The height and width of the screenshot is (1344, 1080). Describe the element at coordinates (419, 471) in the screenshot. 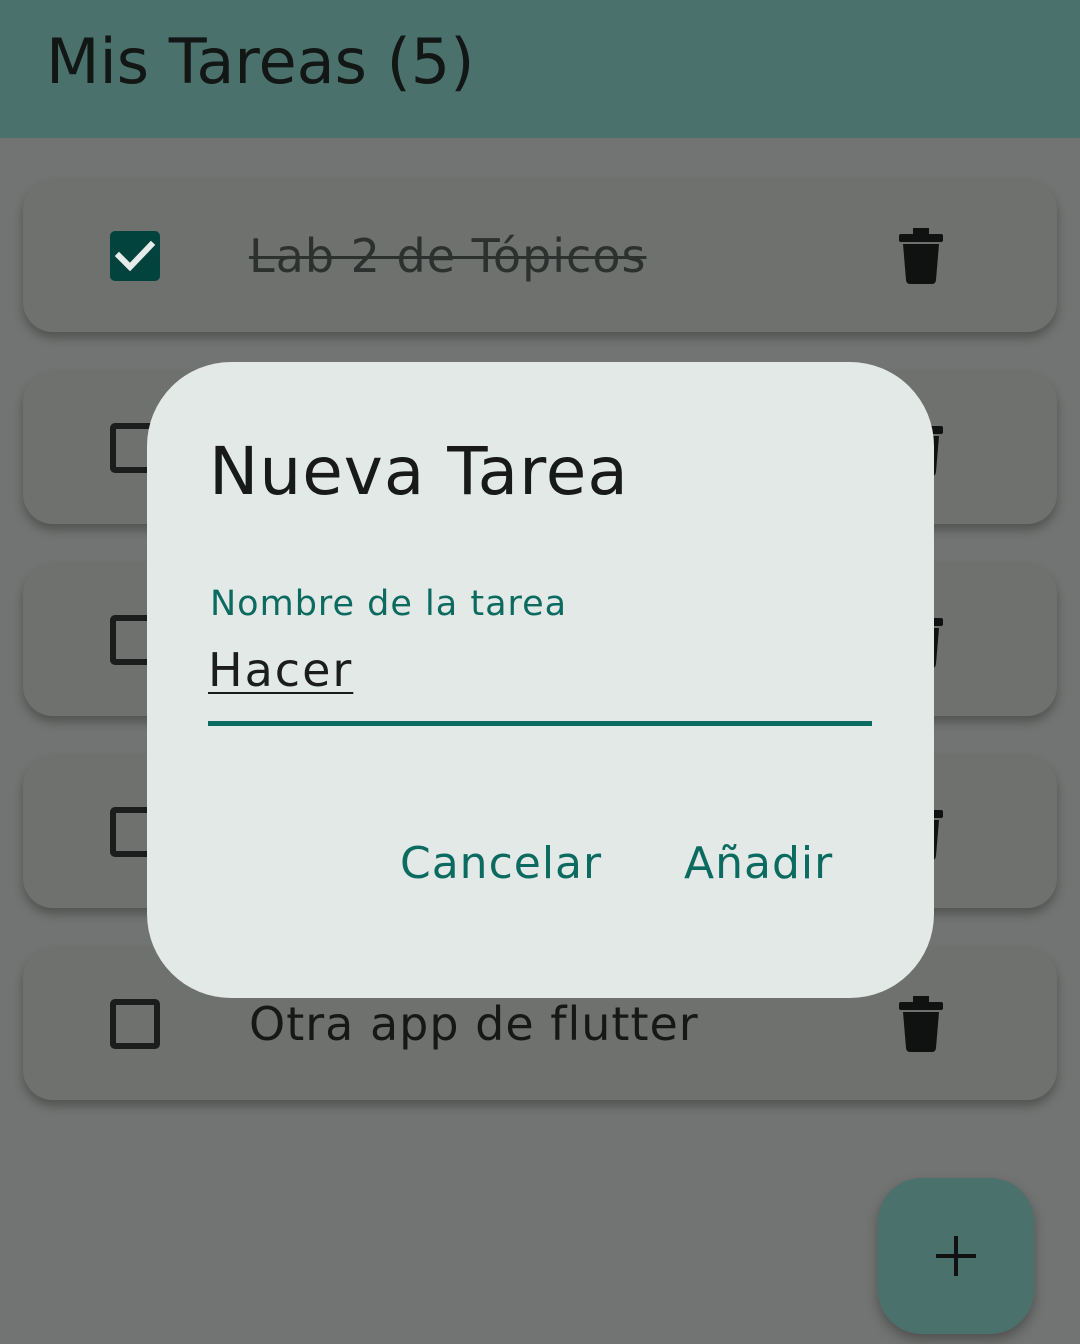

I see `dialog-title: Nueva Tarea` at that location.